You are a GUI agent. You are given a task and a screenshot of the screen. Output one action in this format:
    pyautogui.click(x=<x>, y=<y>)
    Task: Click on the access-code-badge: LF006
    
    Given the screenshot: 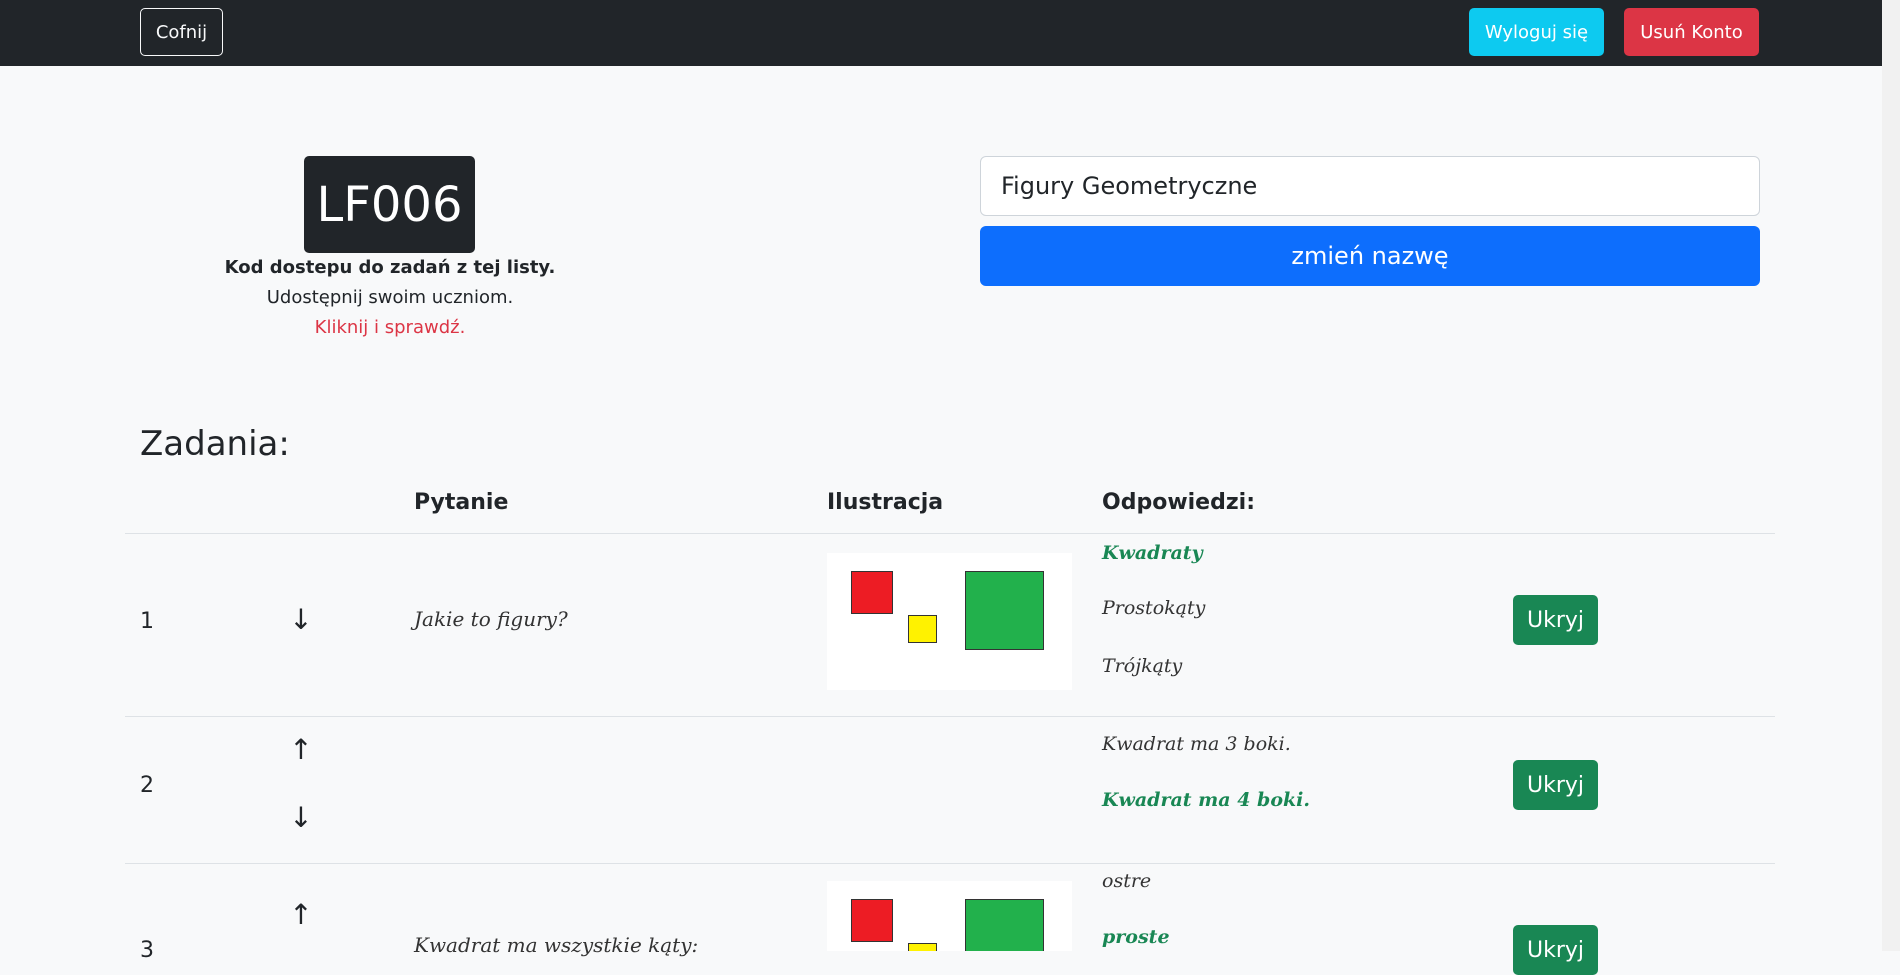 What is the action you would take?
    pyautogui.click(x=389, y=204)
    